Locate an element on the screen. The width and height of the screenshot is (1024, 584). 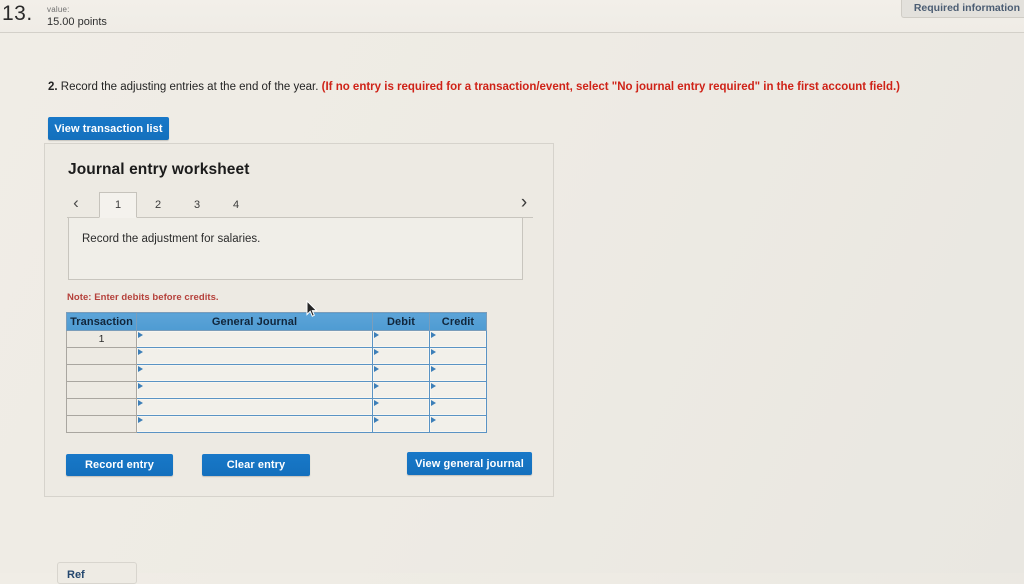
question-value-block: value: 15.00 points is located at coordinates (77, 17).